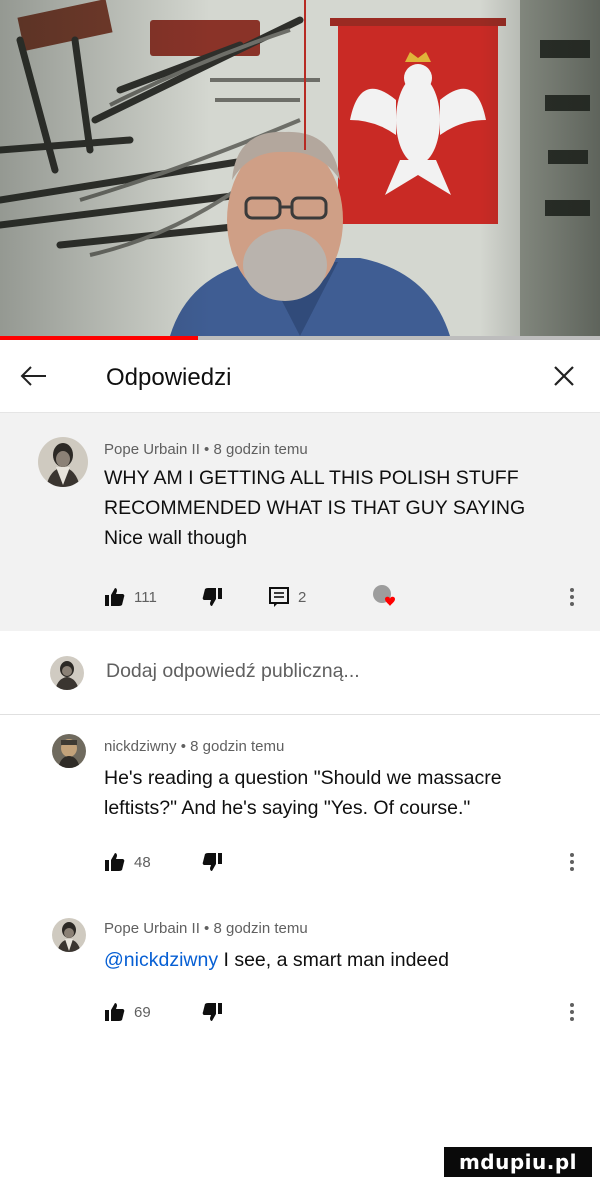  What do you see at coordinates (311, 478) in the screenshot?
I see `comment-line: WHY AM I GETTING ALL THIS POLISH STUFF` at bounding box center [311, 478].